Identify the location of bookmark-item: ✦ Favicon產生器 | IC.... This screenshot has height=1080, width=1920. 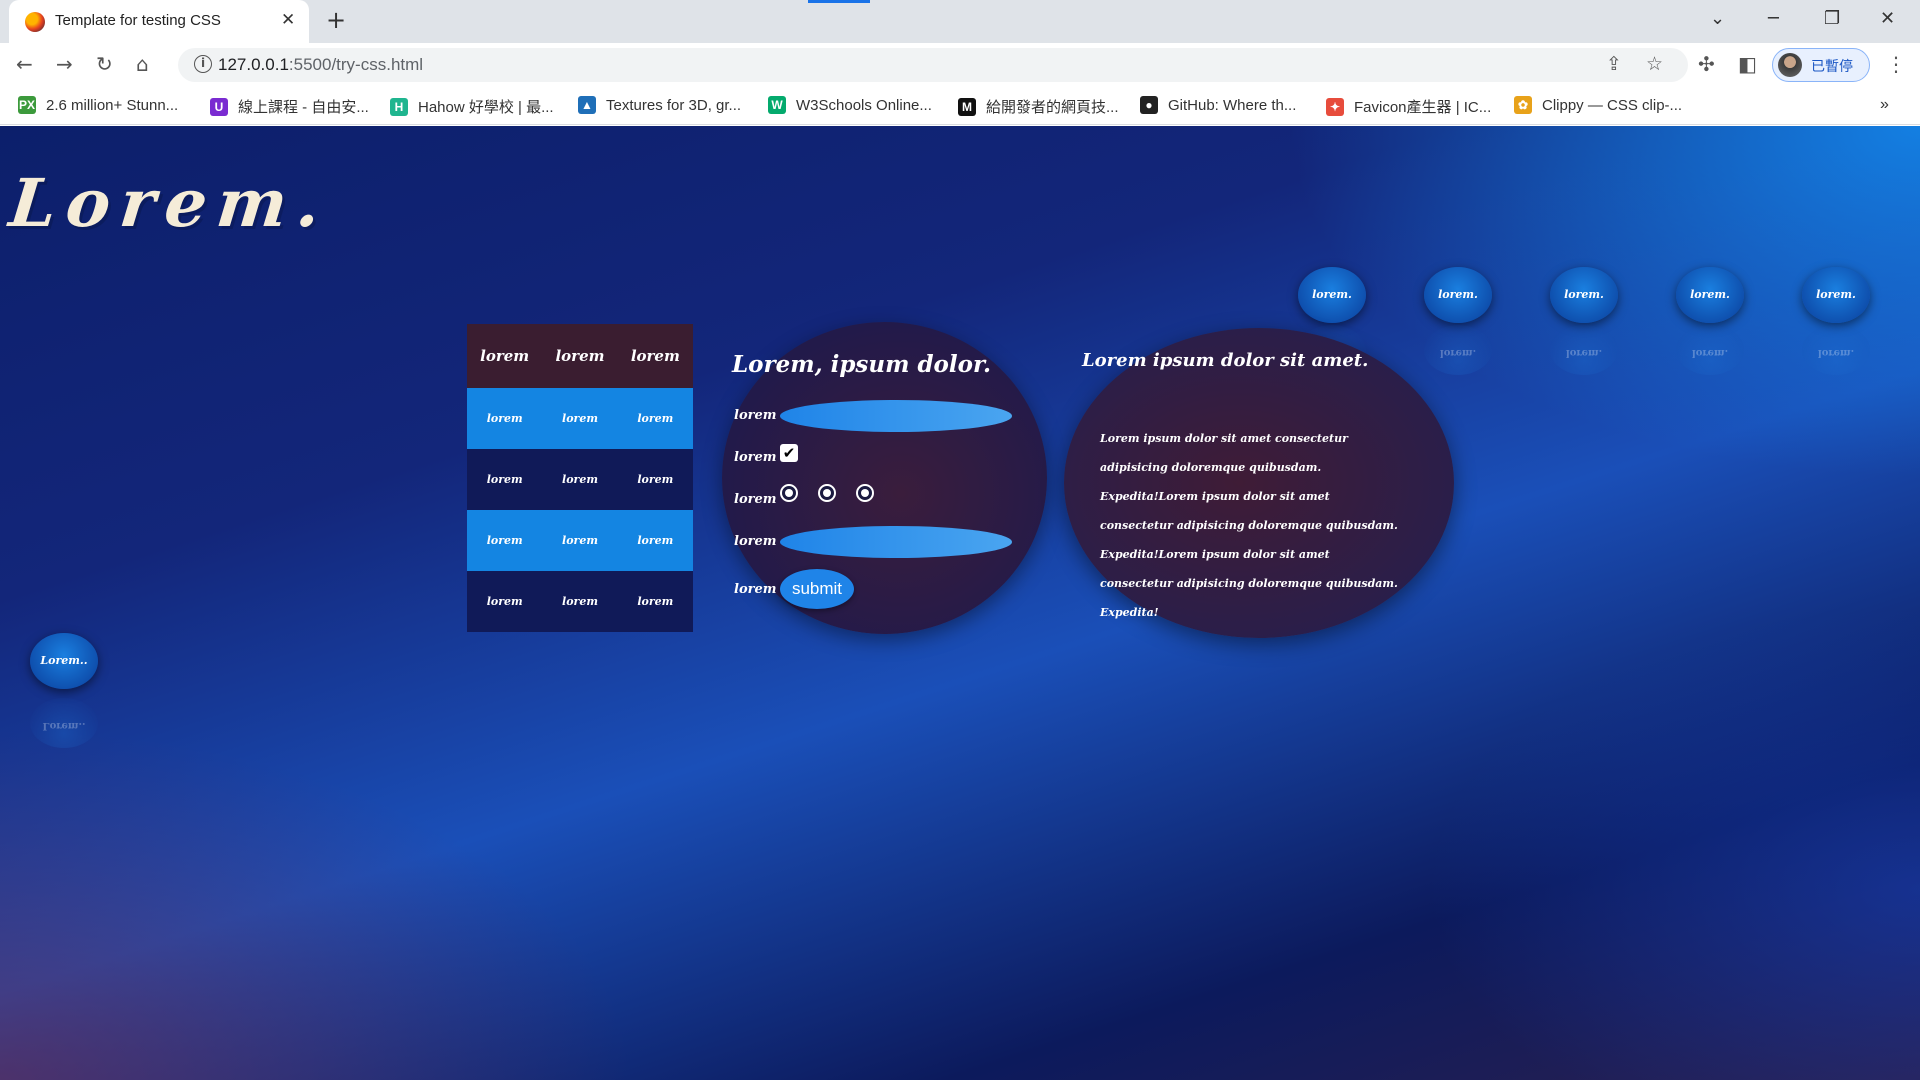
(1408, 106).